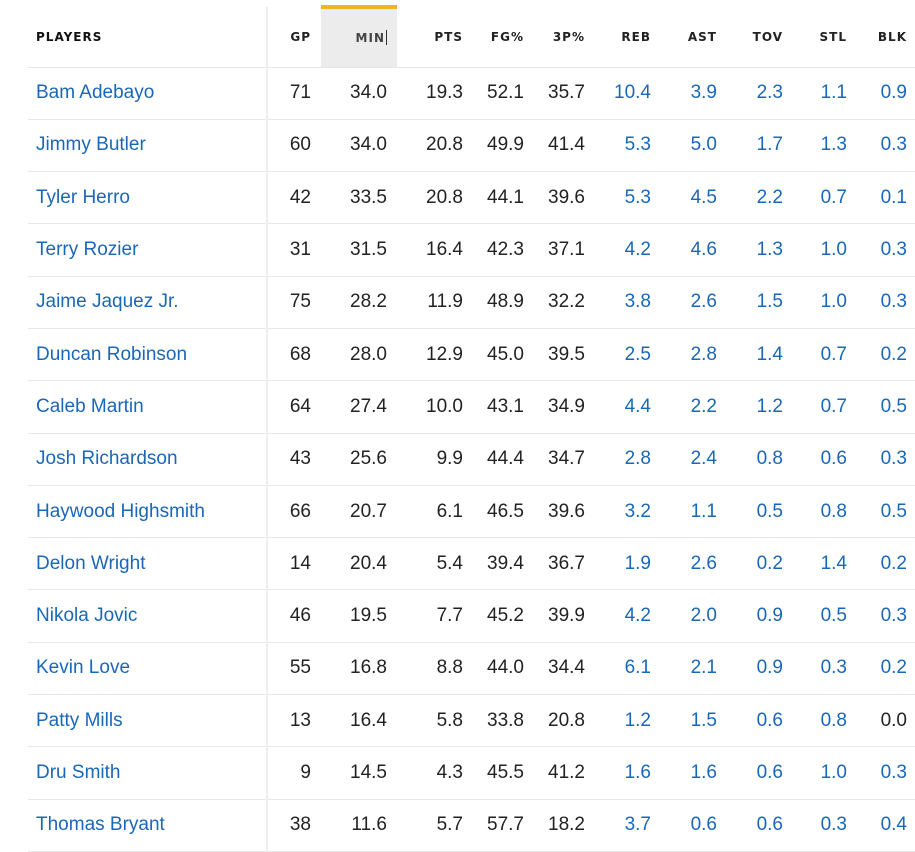 This screenshot has height=852, width=915. Describe the element at coordinates (148, 825) in the screenshot. I see `player-name-link: Thomas Bryant` at that location.